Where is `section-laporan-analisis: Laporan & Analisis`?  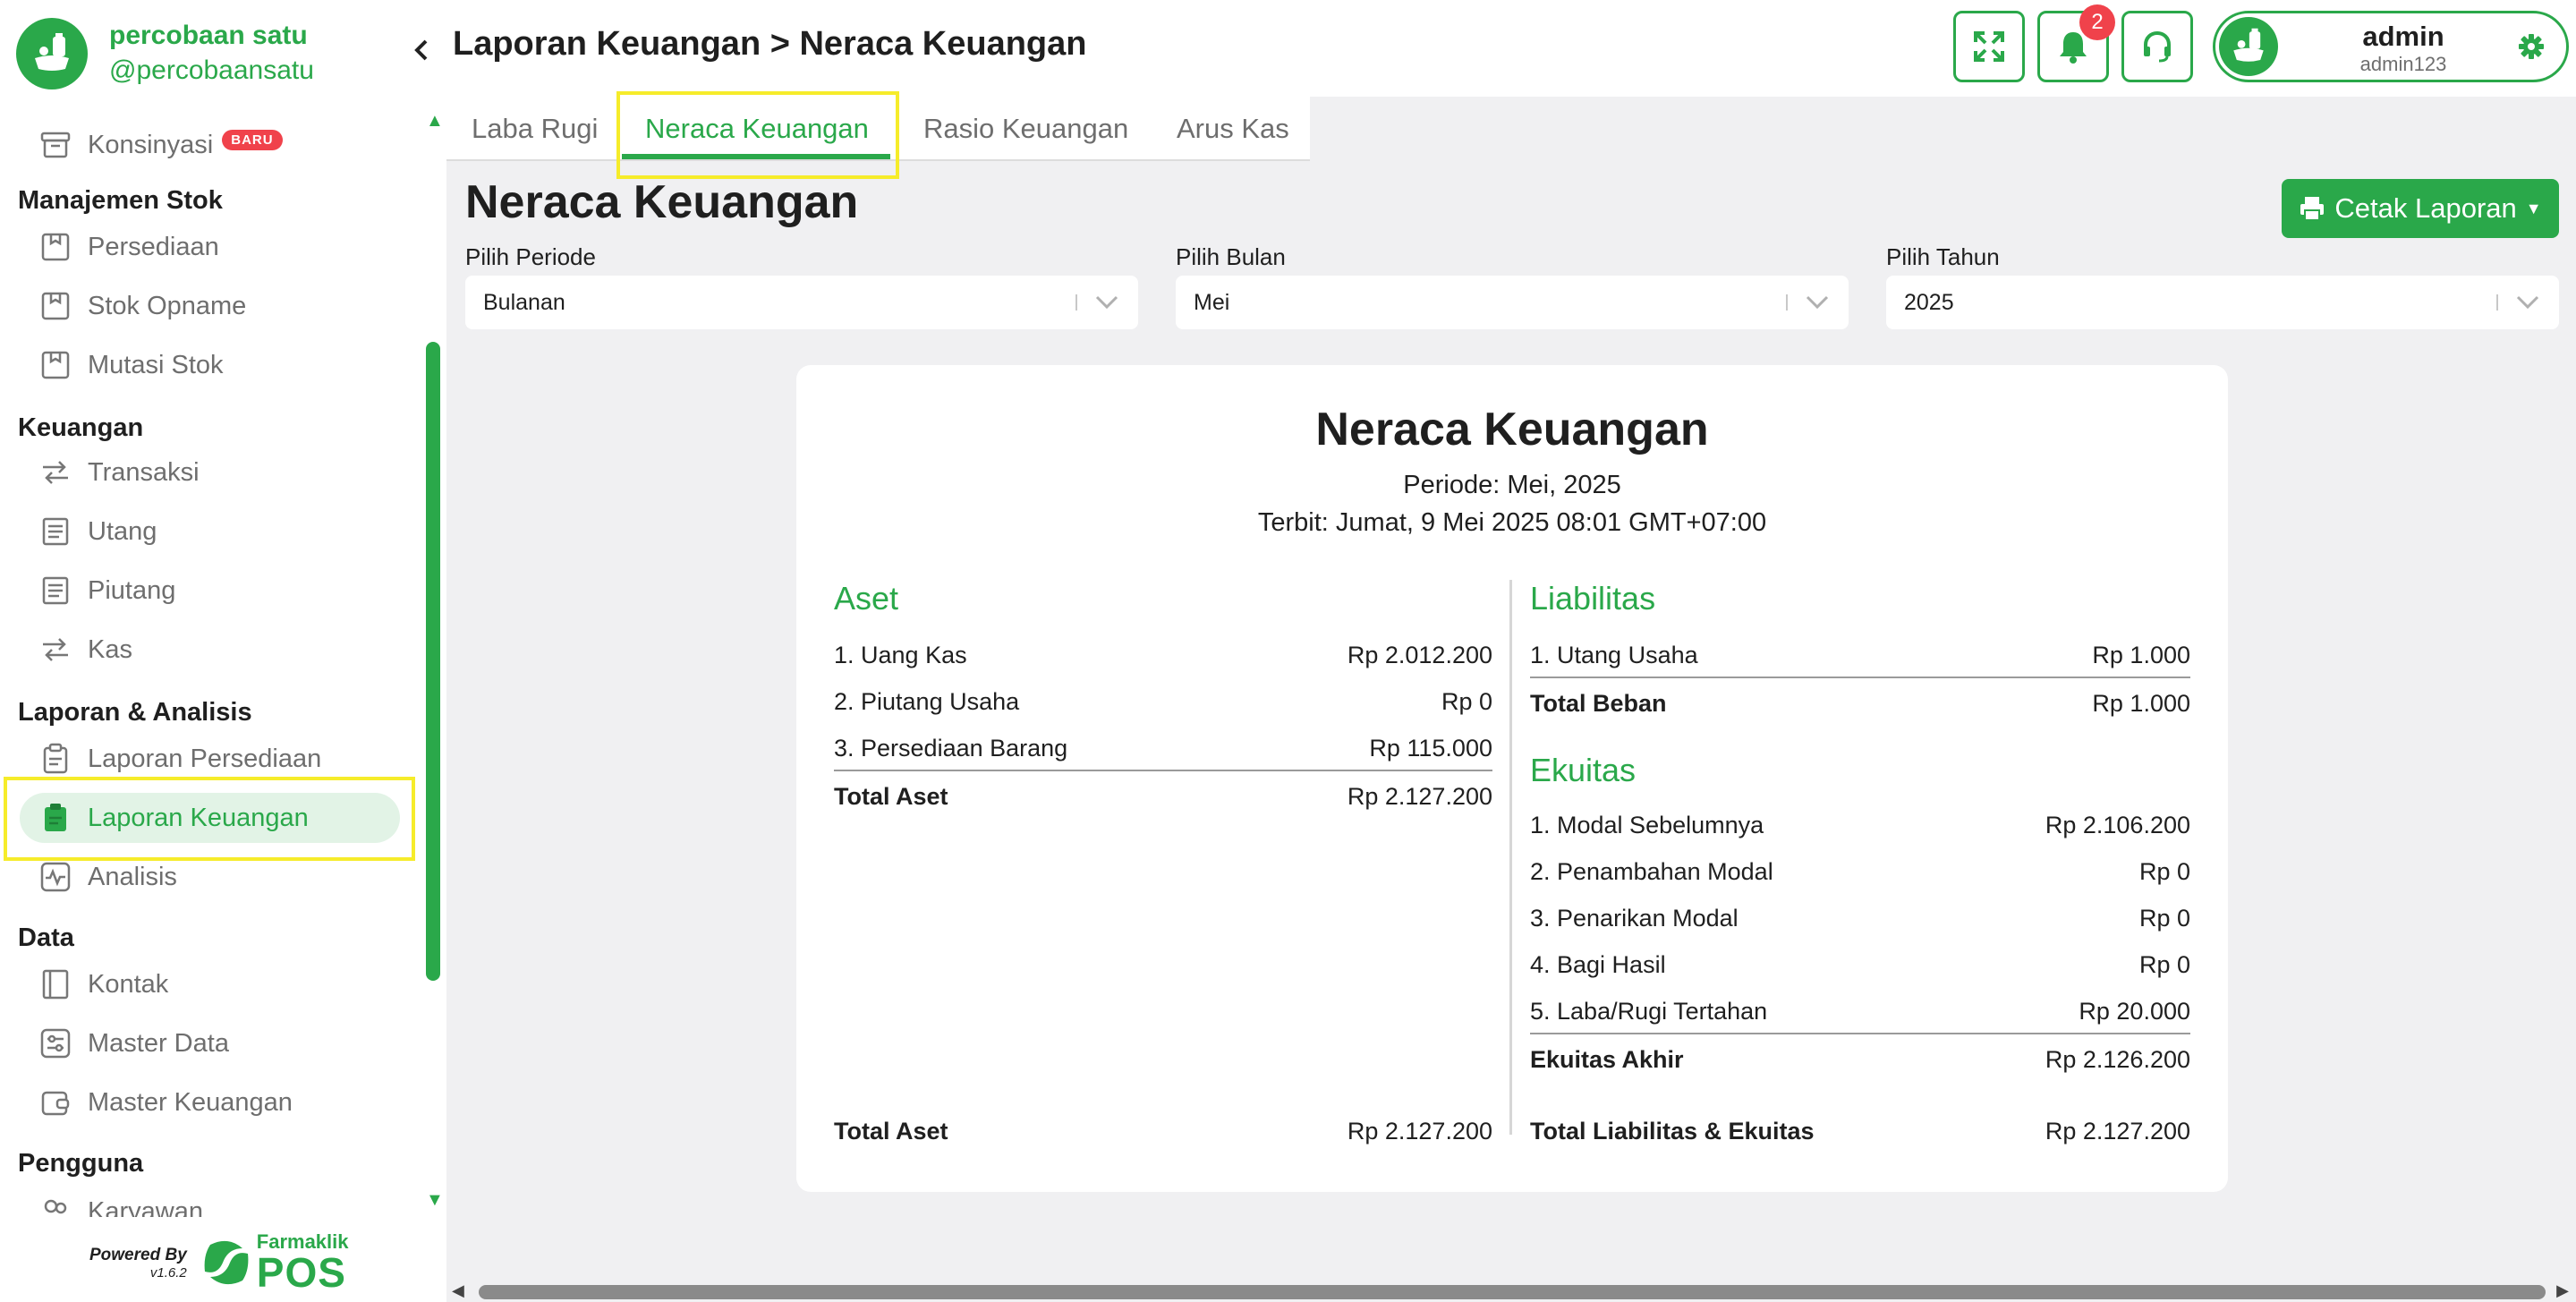 section-laporan-analisis: Laporan & Analisis is located at coordinates (135, 712).